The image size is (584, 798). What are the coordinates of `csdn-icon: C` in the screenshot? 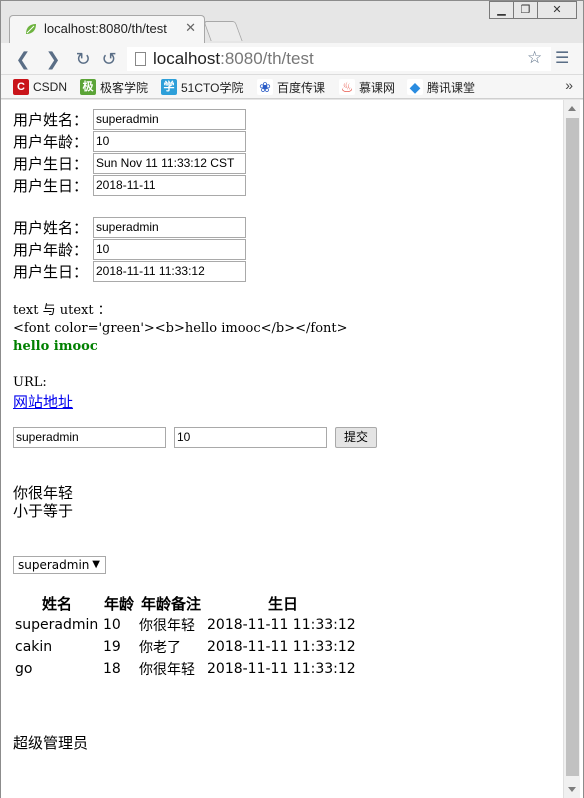 It's located at (21, 87).